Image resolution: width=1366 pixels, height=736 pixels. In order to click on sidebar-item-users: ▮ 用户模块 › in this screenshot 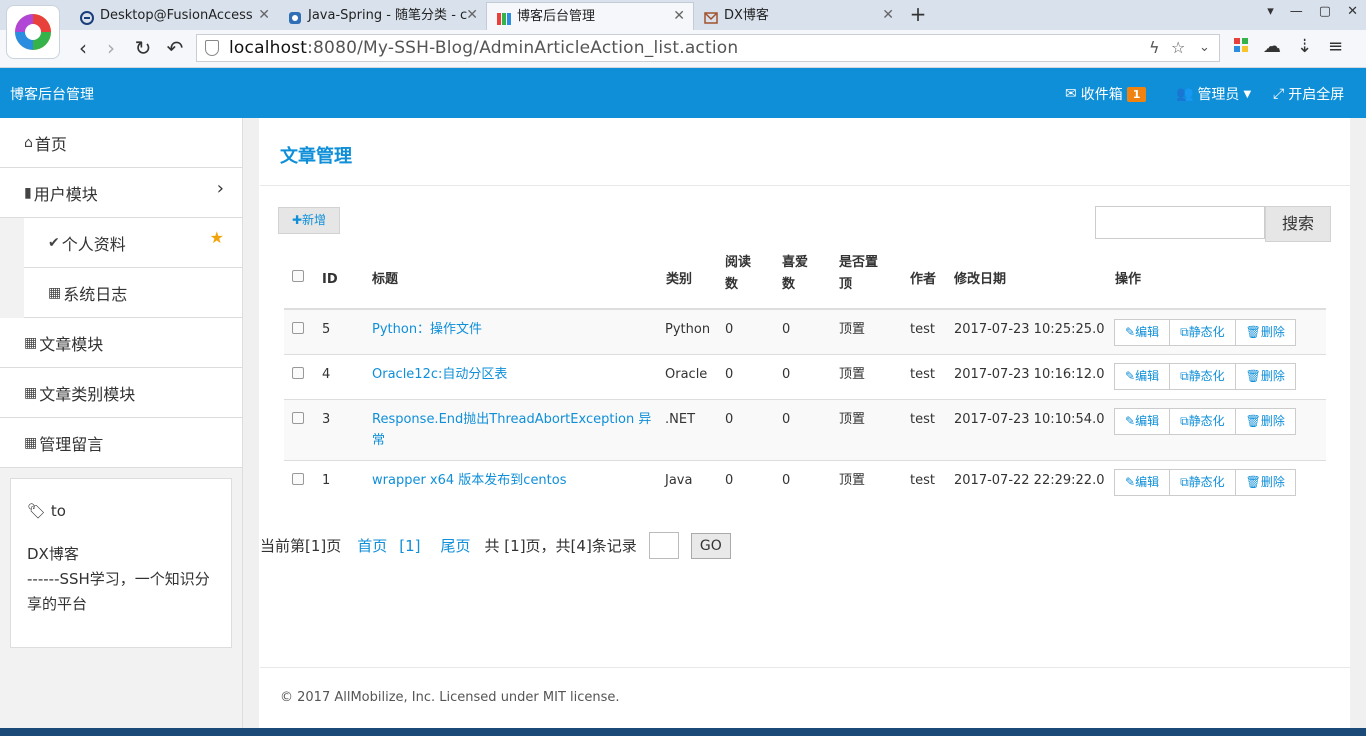, I will do `click(121, 193)`.